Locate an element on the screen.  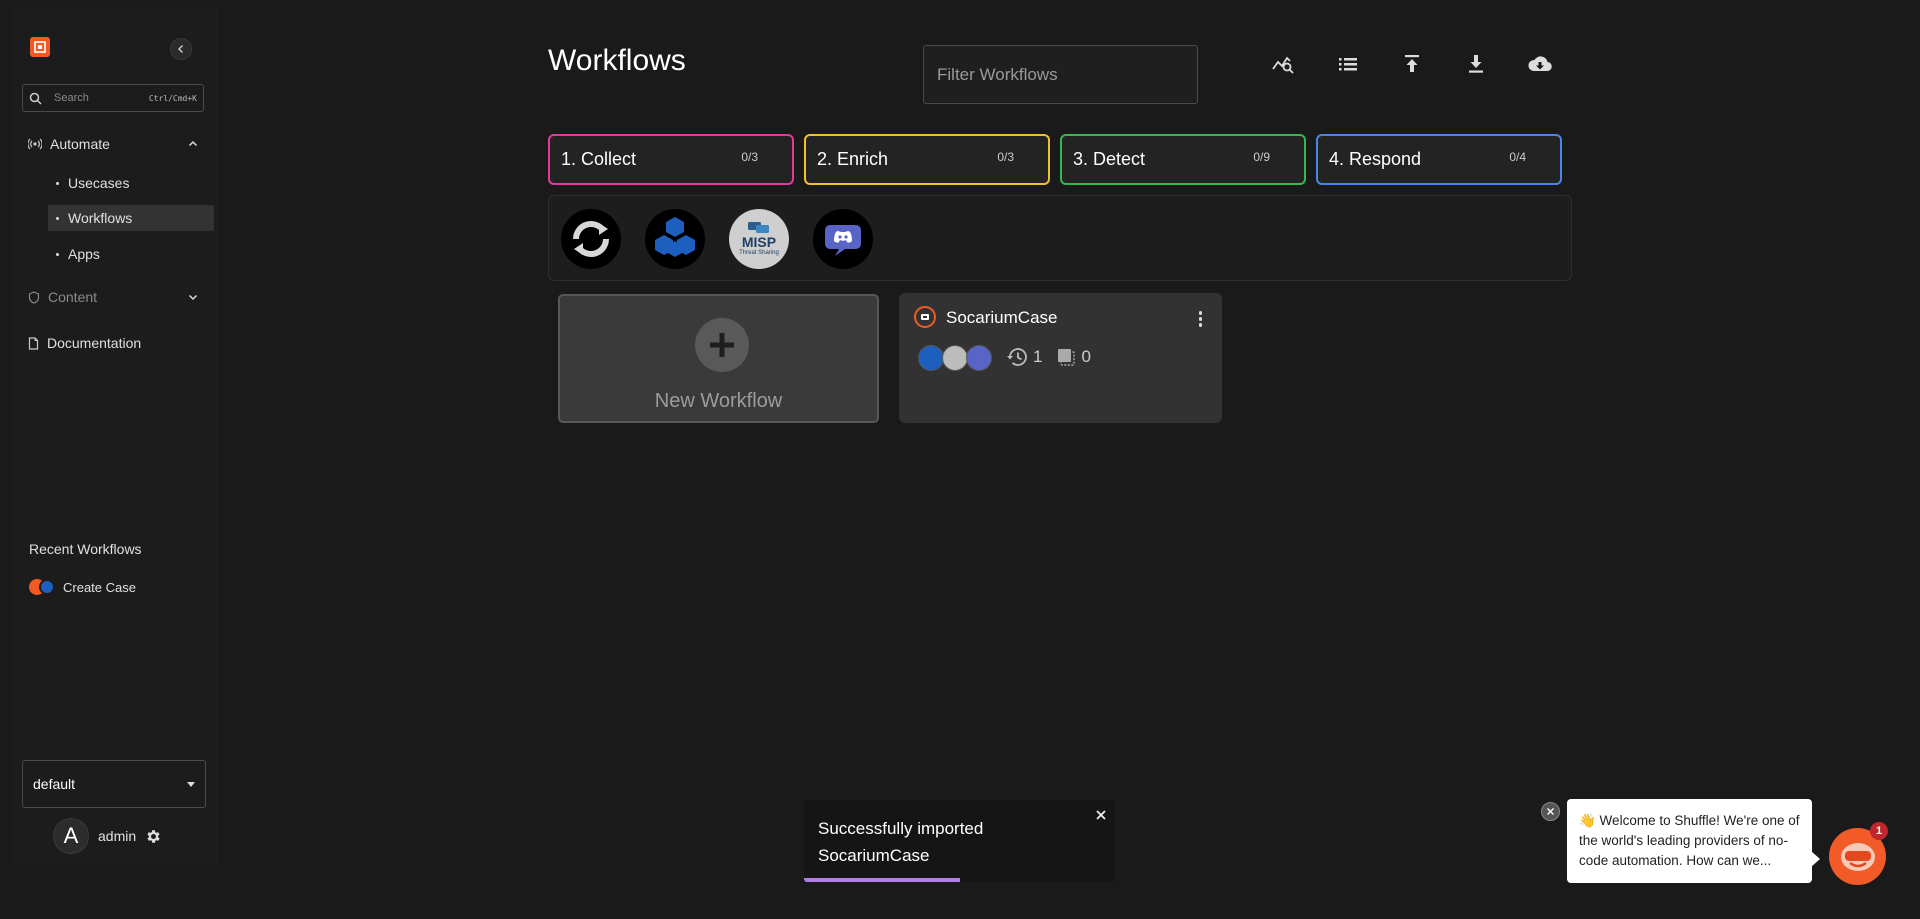
nav-section-label: Automate is located at coordinates (80, 144).